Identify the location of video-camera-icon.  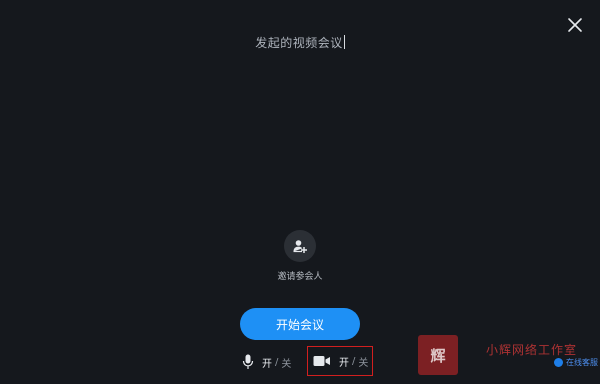
(321, 361).